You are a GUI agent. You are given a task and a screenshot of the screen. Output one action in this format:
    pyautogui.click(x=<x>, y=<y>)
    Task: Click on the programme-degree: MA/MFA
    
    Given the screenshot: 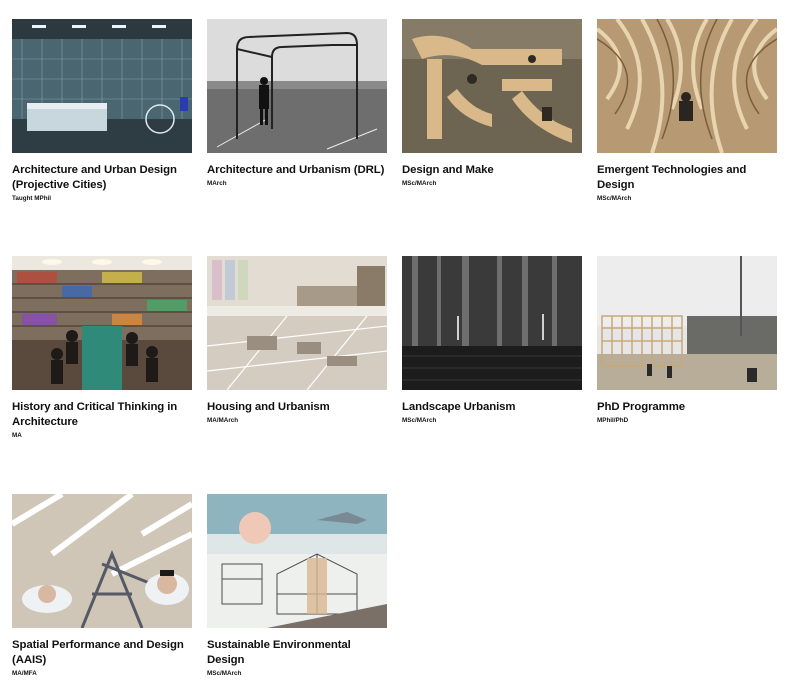 What is the action you would take?
    pyautogui.click(x=24, y=673)
    